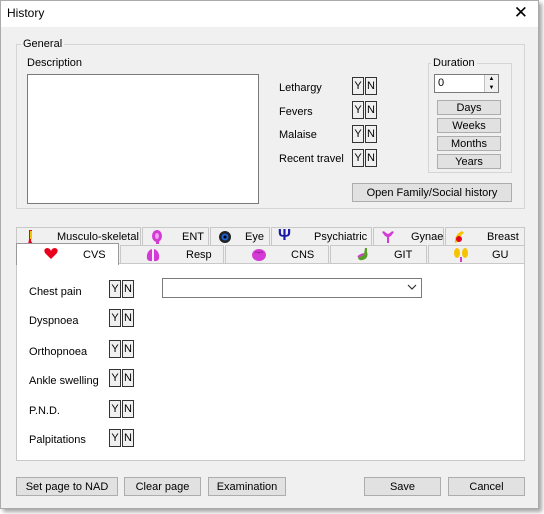 This screenshot has height=514, width=544. I want to click on duration-spinner: 0 ▲ ▼, so click(466, 83).